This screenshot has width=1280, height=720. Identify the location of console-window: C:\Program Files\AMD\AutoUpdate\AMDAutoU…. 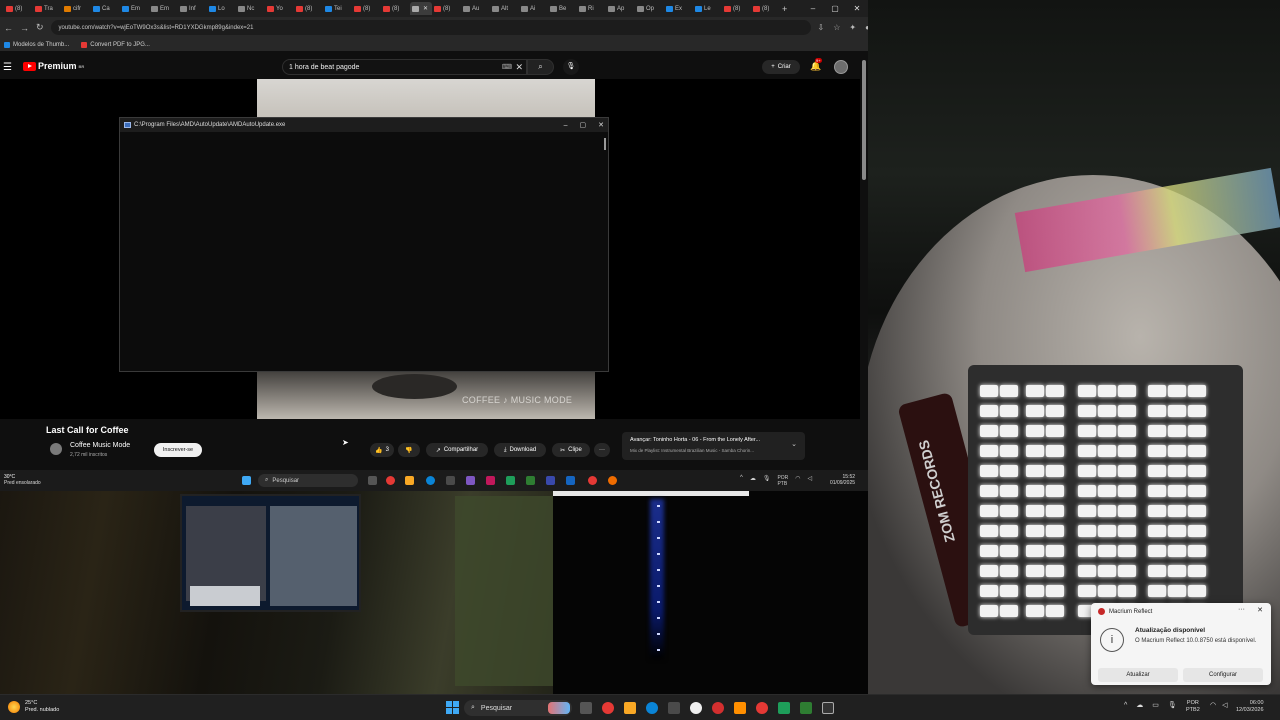
(364, 244).